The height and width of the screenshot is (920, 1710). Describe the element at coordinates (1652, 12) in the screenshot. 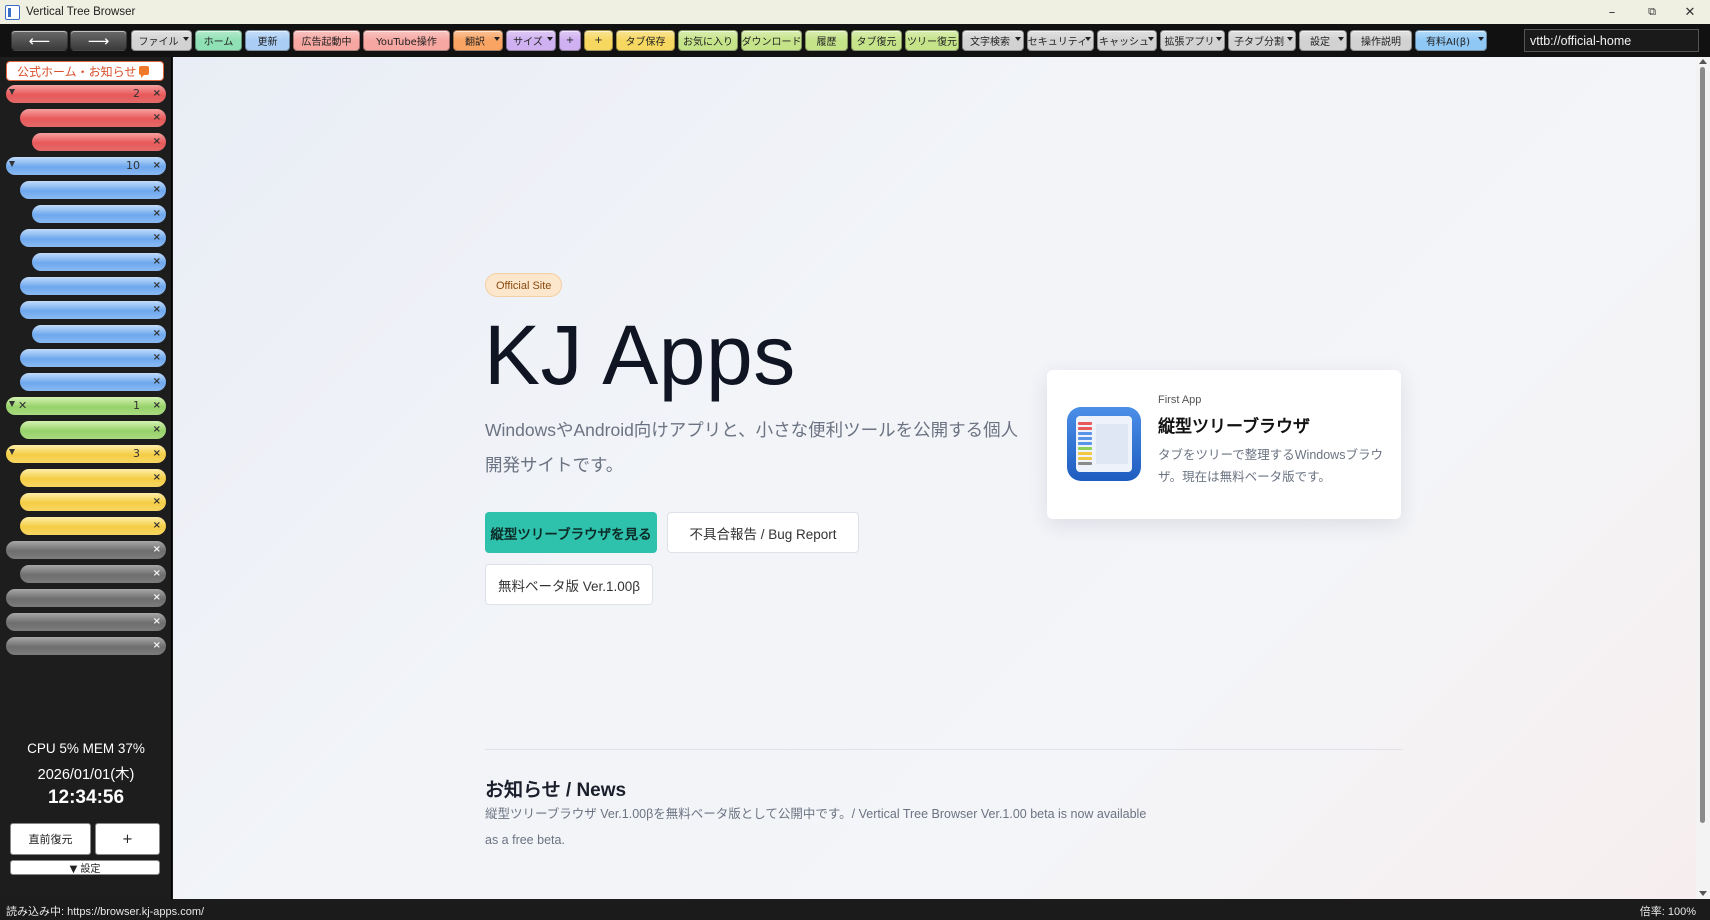

I see `restore-button: ⧉` at that location.